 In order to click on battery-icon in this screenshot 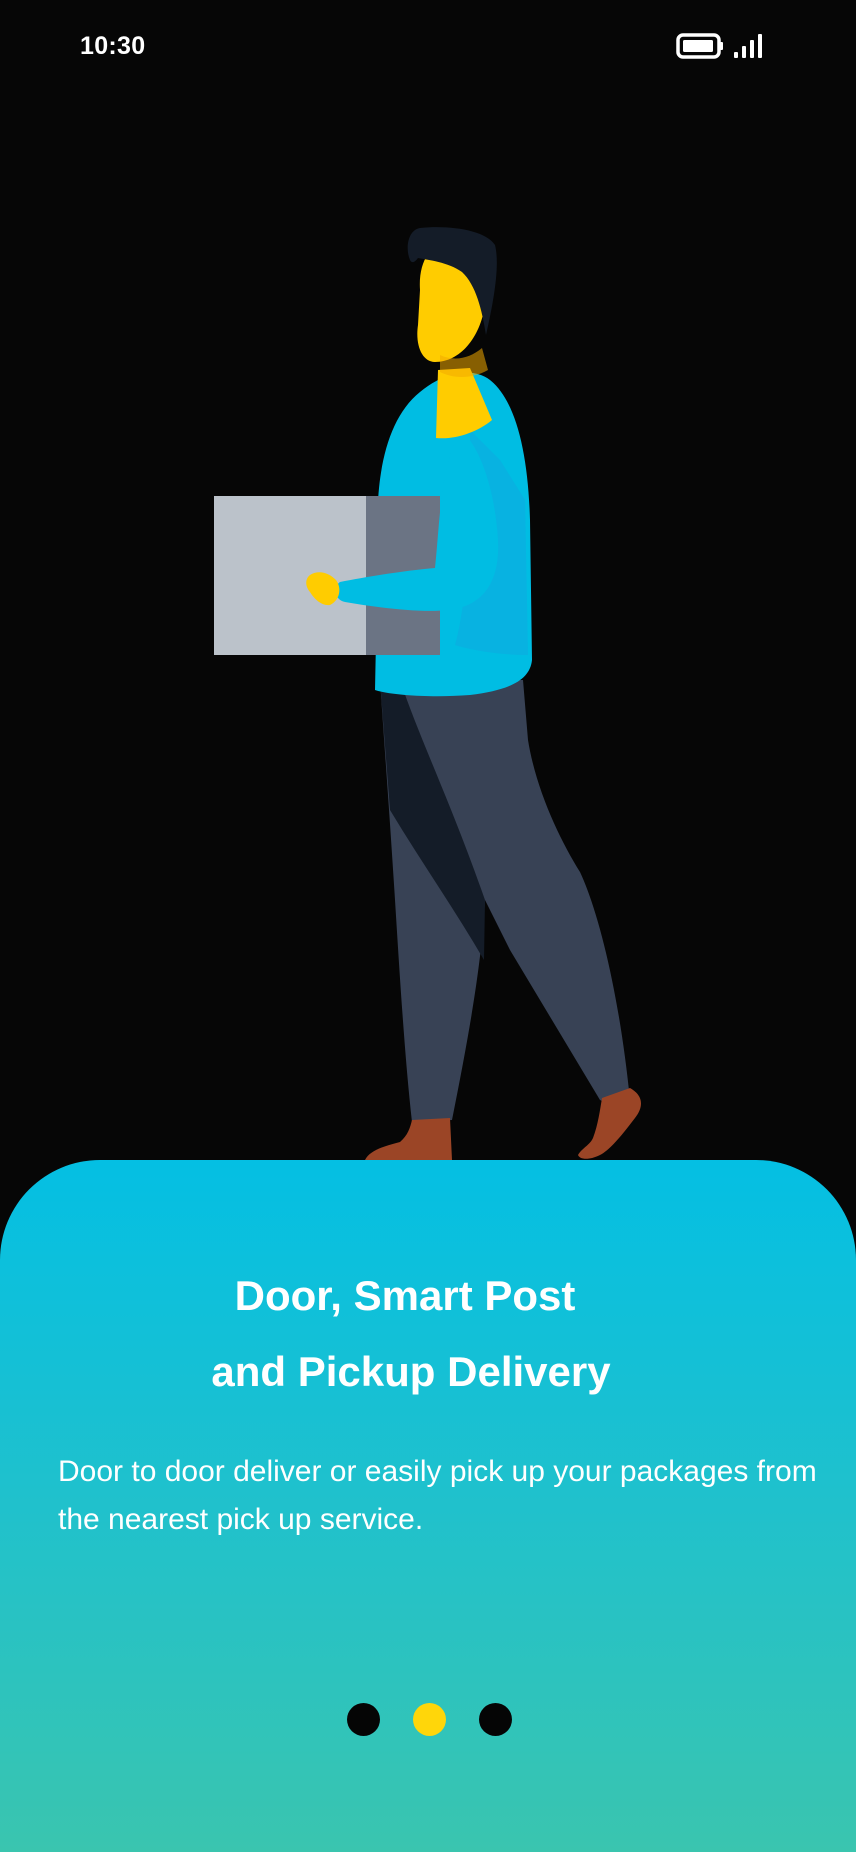, I will do `click(699, 46)`.